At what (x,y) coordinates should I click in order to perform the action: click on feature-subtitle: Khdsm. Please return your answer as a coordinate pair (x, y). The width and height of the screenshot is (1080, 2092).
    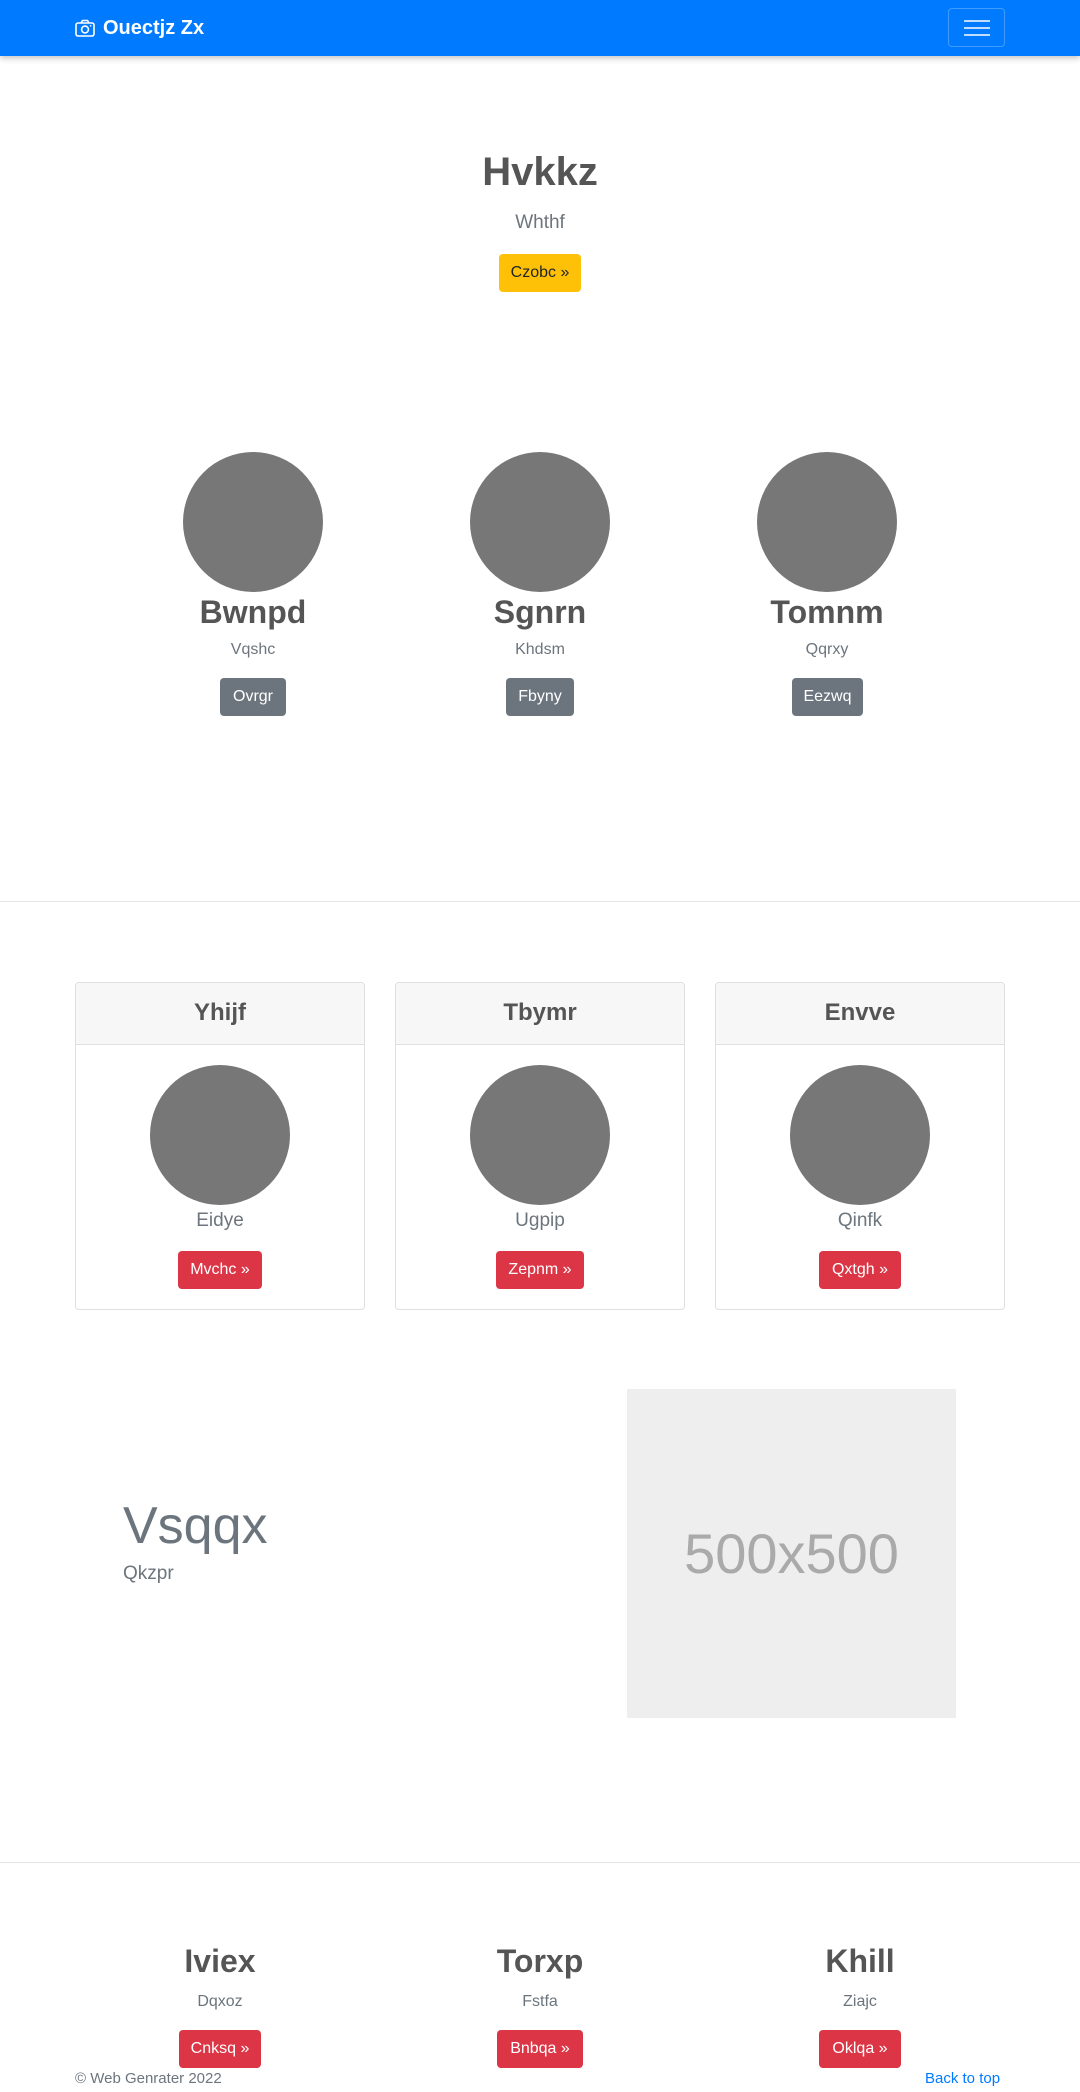
    Looking at the image, I should click on (540, 649).